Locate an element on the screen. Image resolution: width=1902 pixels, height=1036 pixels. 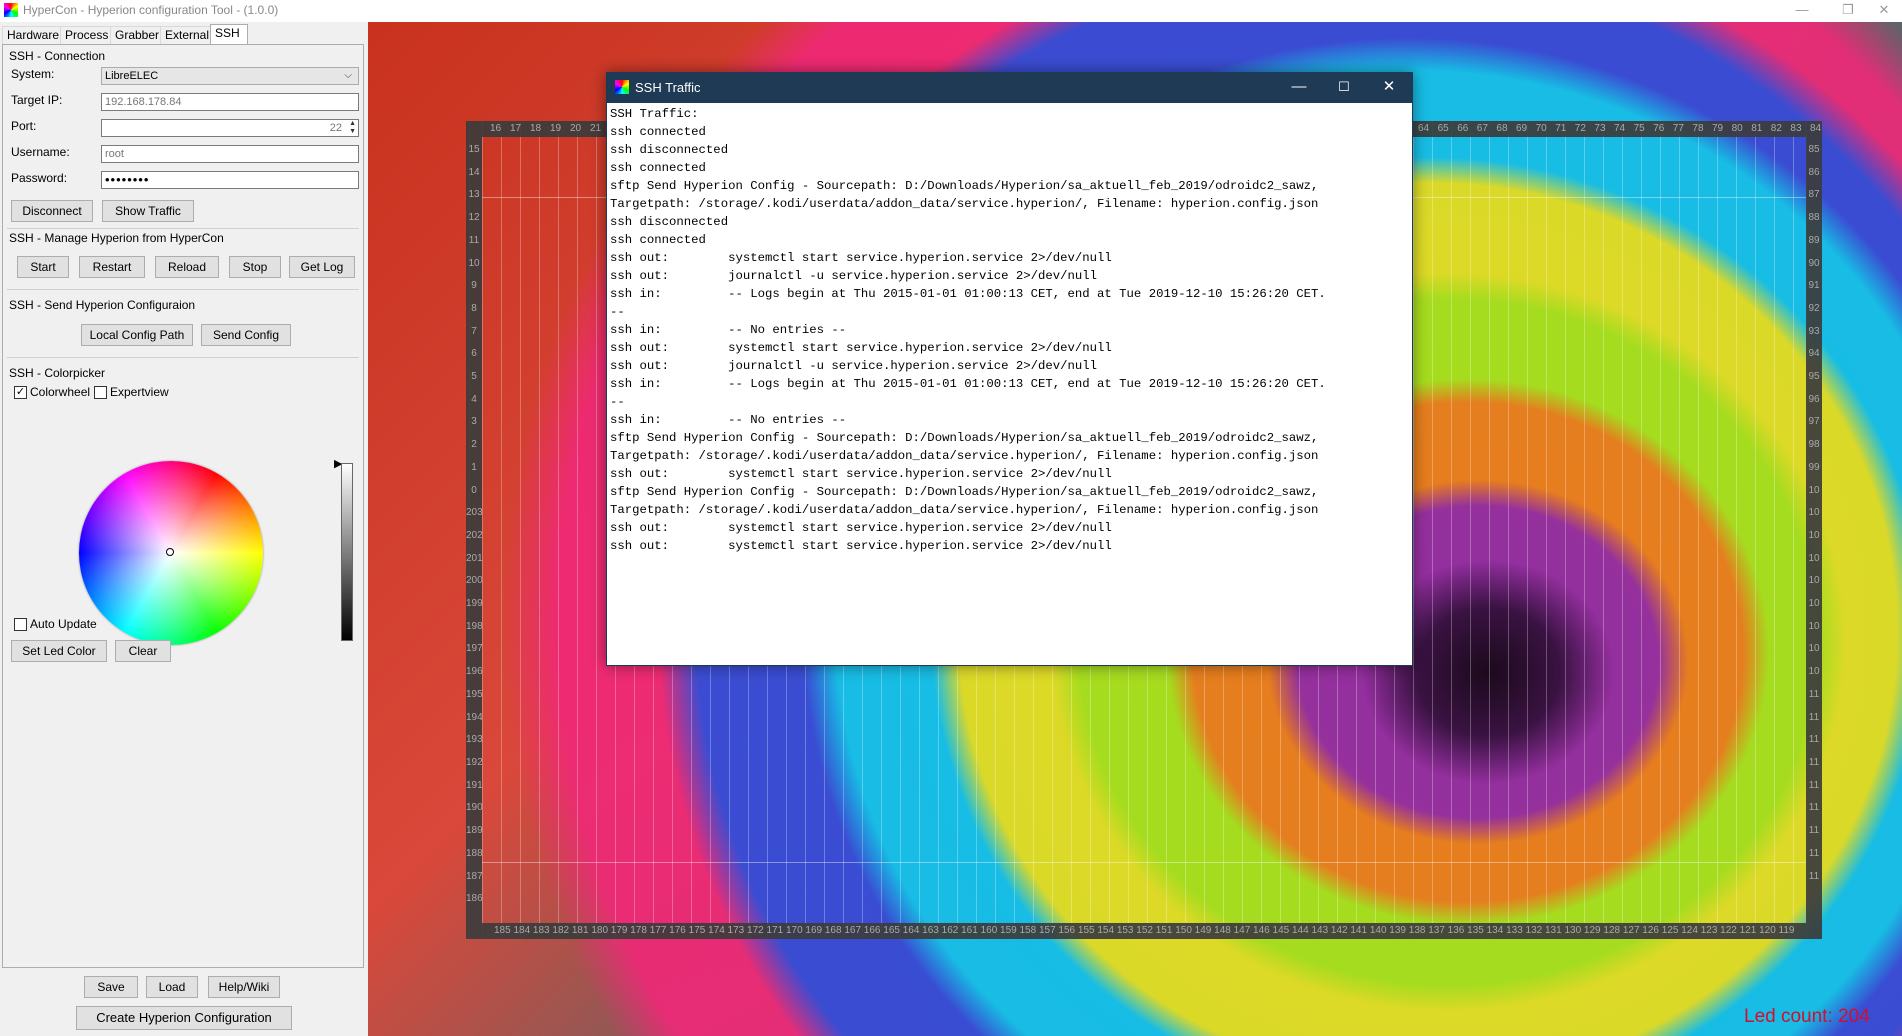
create-configuration-button: Create Hyperion Configuration is located at coordinates (184, 1018).